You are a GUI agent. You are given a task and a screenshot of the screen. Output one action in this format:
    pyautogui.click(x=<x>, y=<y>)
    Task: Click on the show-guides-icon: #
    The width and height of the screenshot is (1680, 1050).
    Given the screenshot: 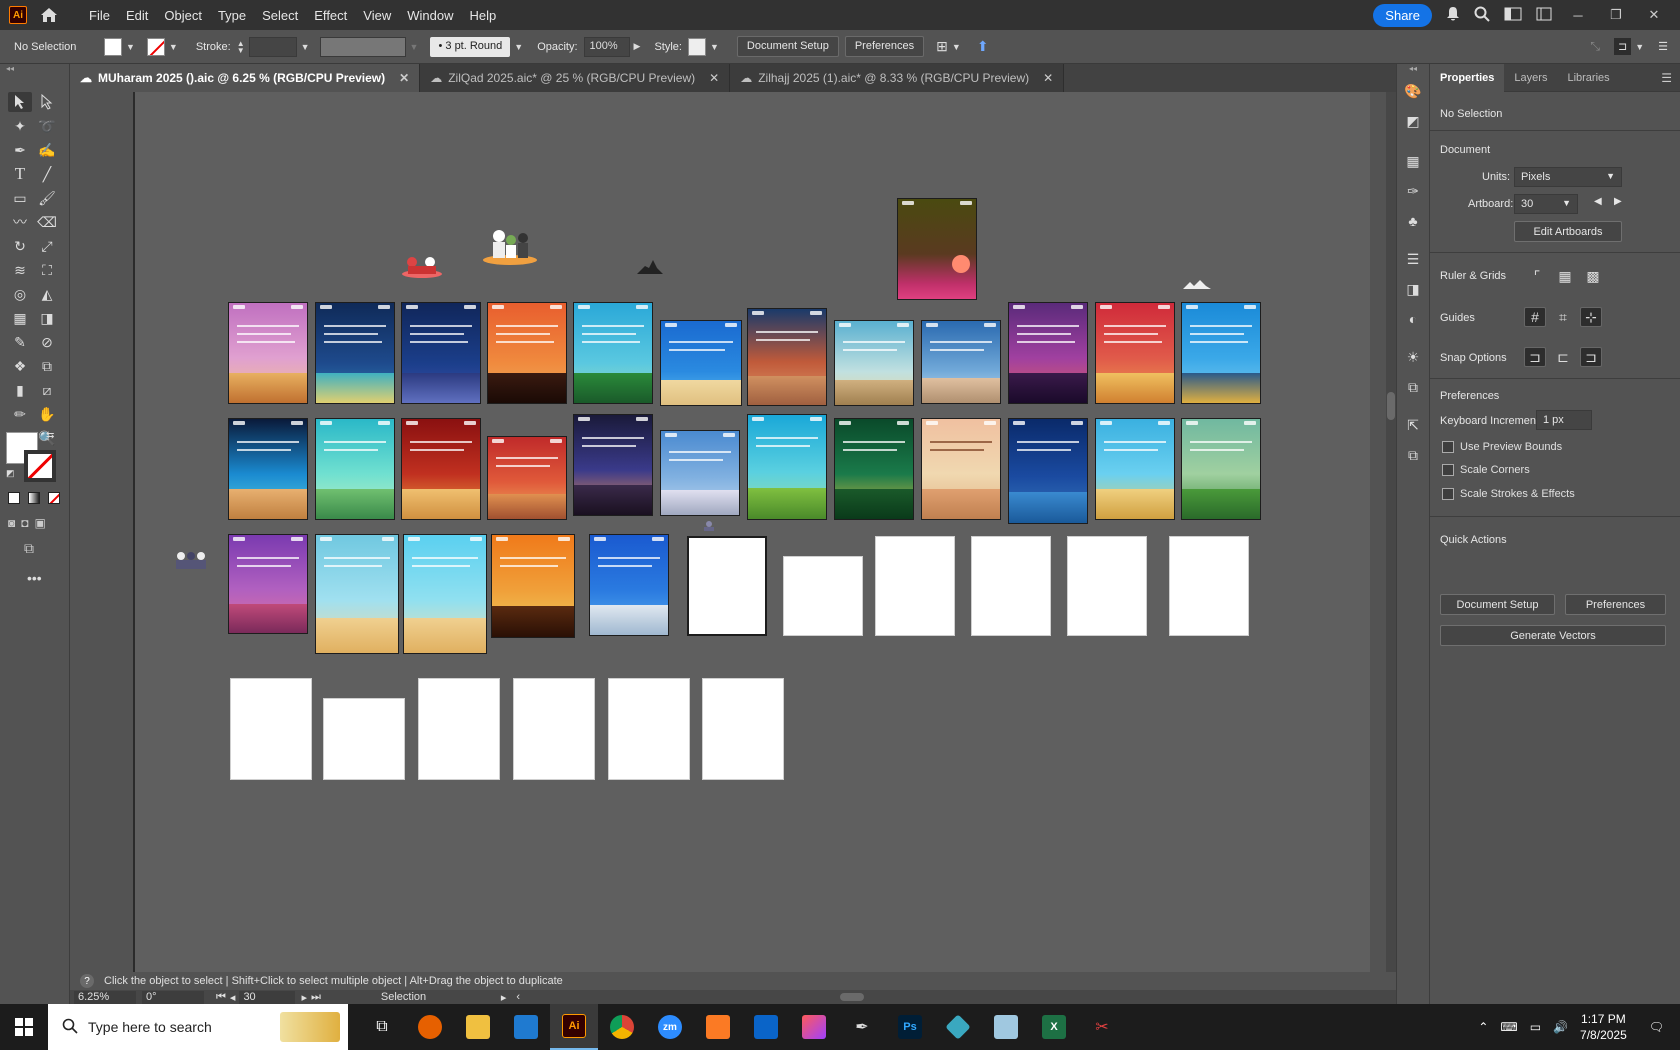 What is the action you would take?
    pyautogui.click(x=1535, y=317)
    